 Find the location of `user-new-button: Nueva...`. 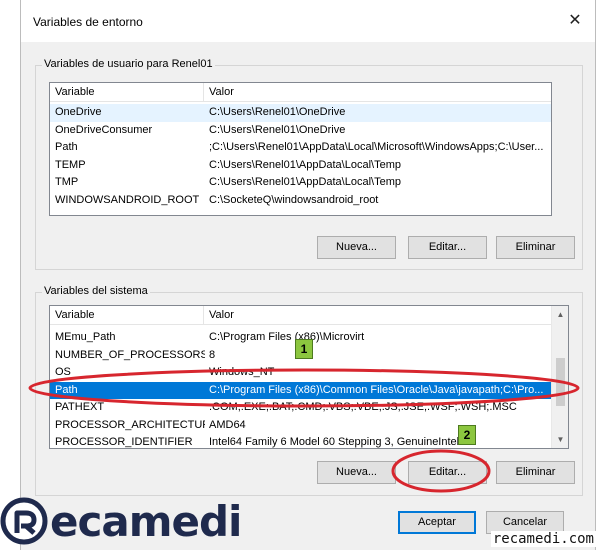

user-new-button: Nueva... is located at coordinates (356, 247).